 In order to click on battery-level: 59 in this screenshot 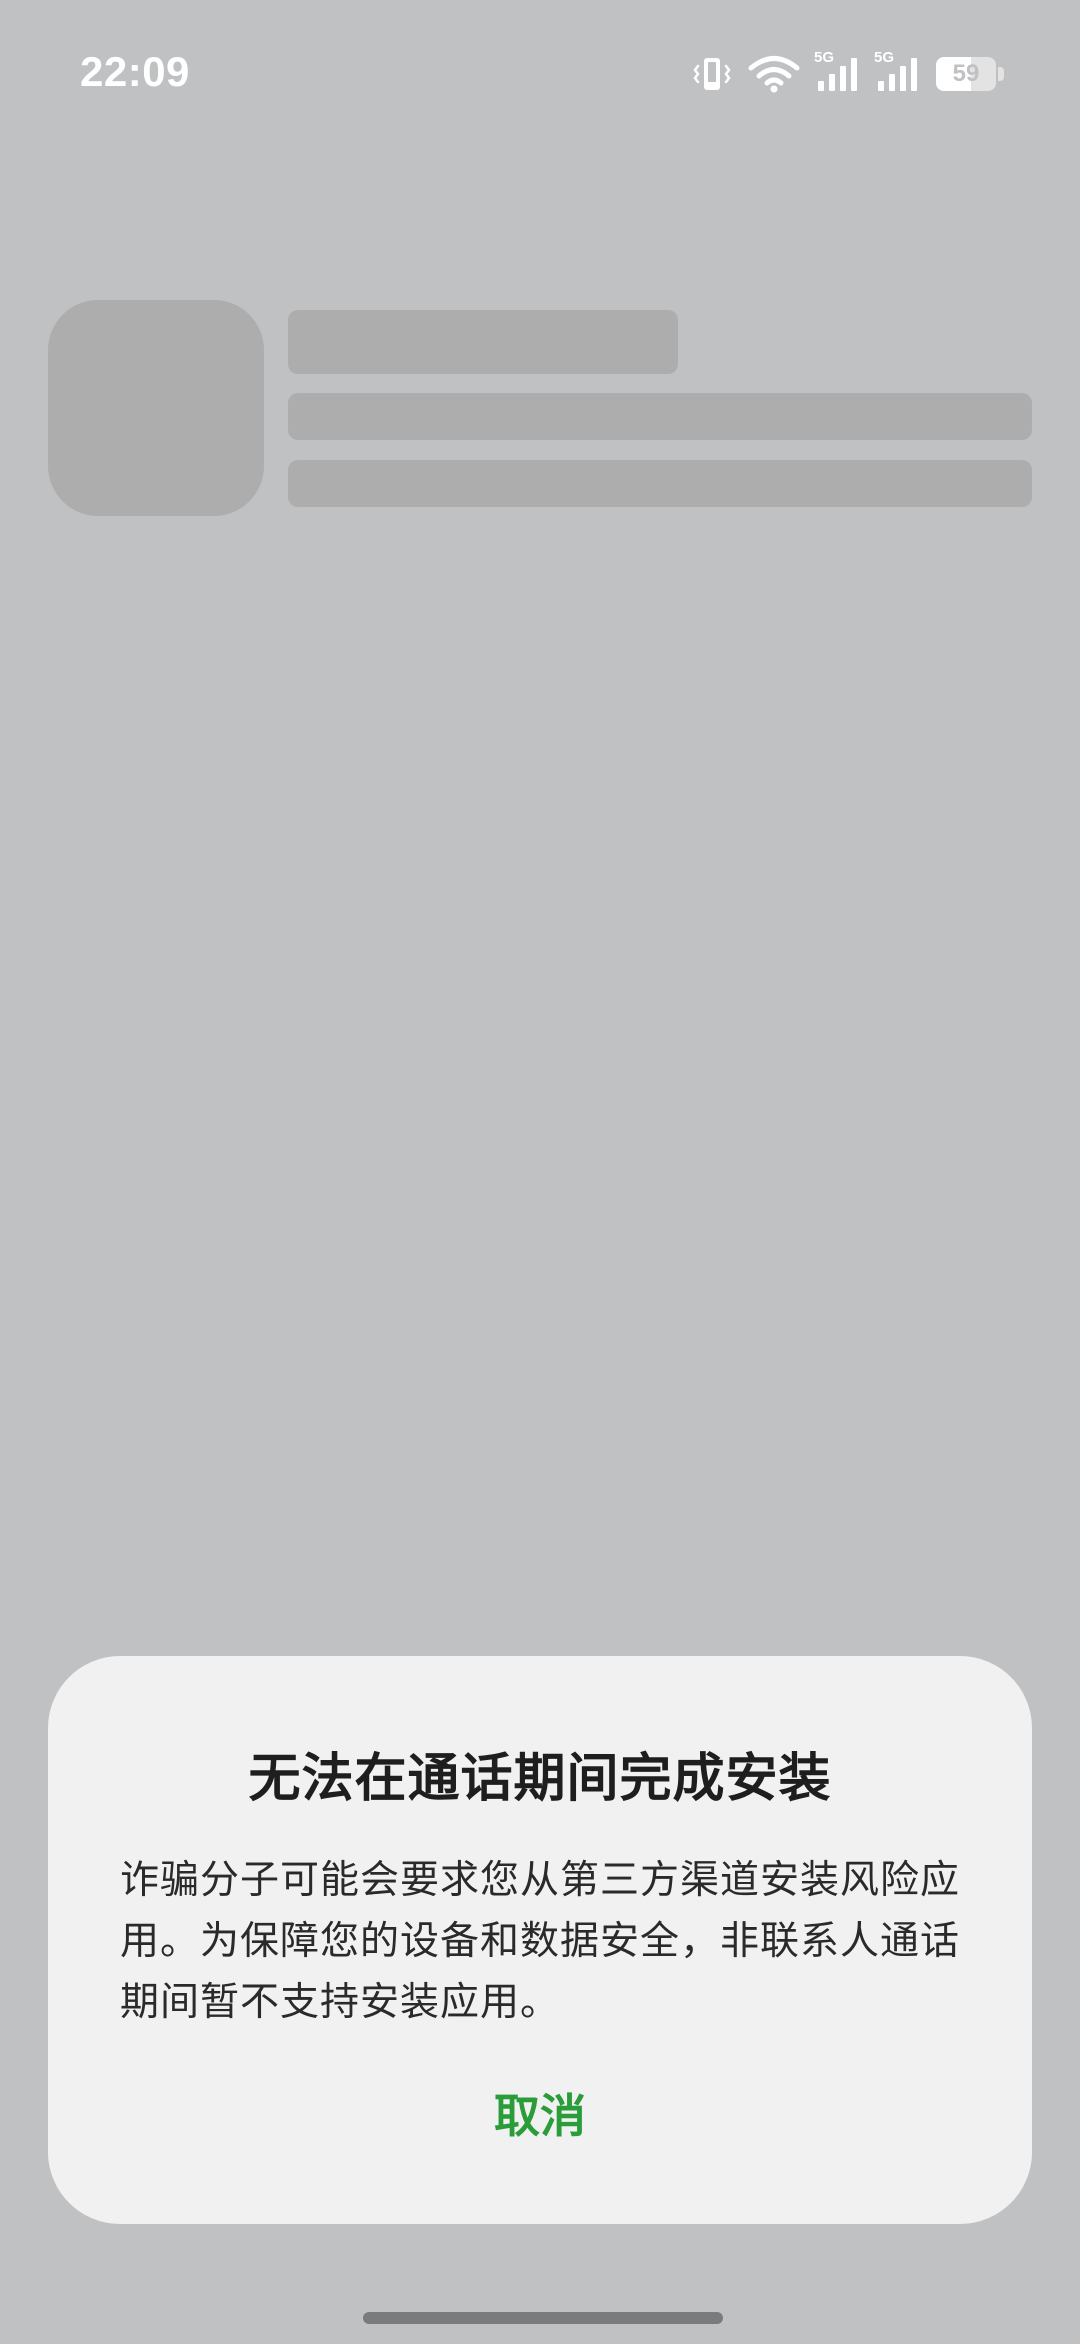, I will do `click(966, 73)`.